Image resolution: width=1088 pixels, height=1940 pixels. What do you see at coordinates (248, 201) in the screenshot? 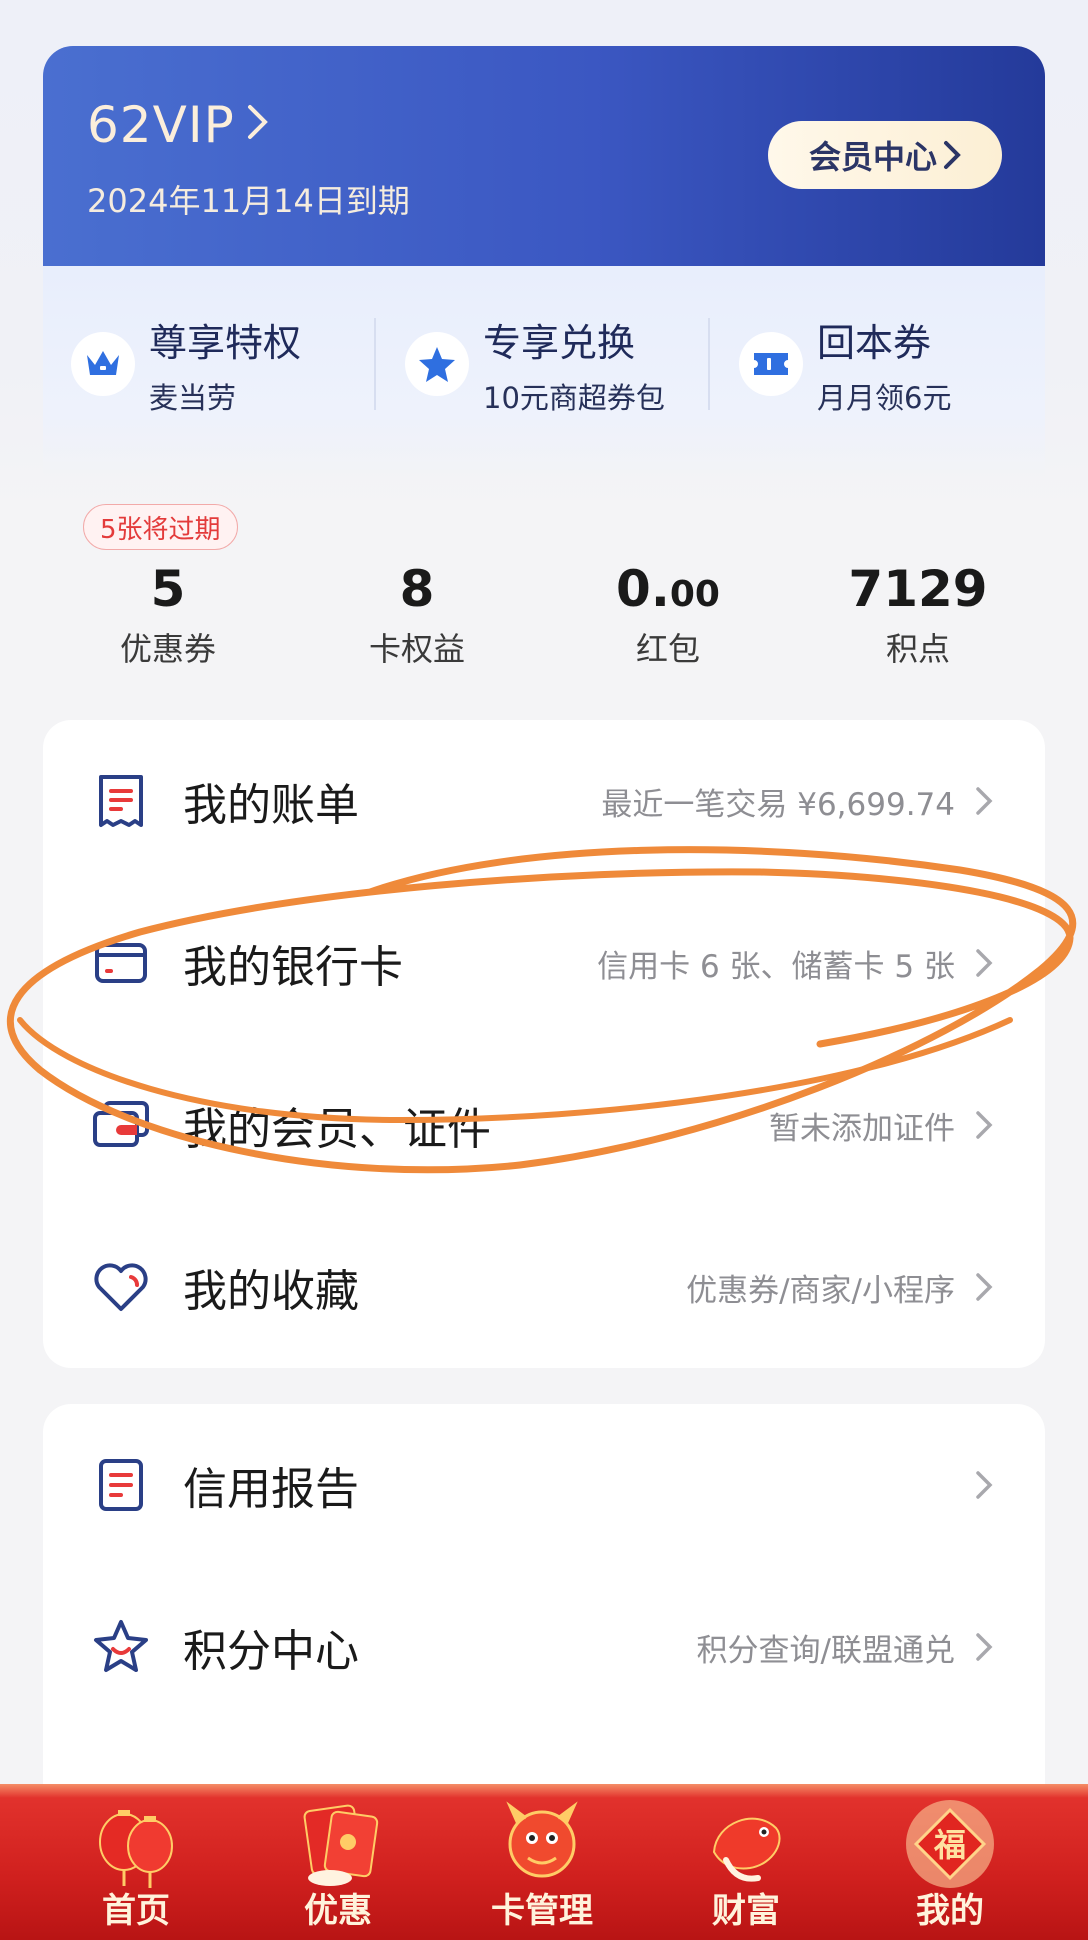
I see `vip-expire-date: 2024年11月14日到期` at bounding box center [248, 201].